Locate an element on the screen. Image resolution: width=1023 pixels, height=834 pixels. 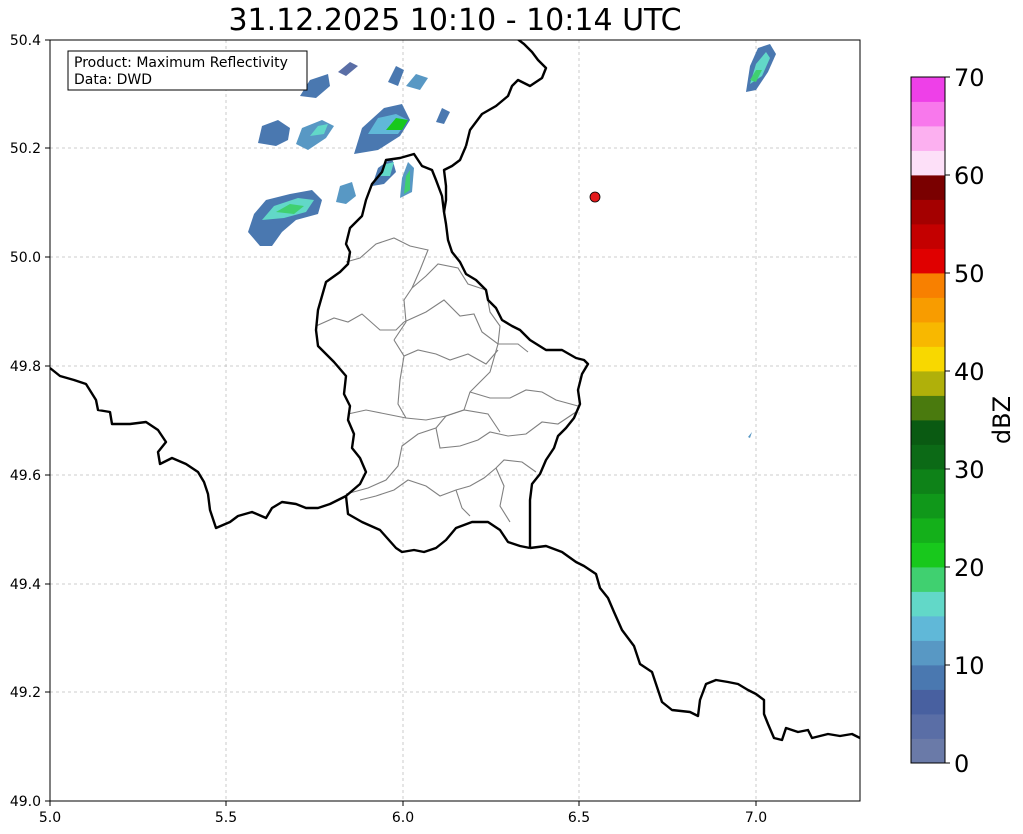
colorbar-tick-label: 70 is located at coordinates (969, 78).